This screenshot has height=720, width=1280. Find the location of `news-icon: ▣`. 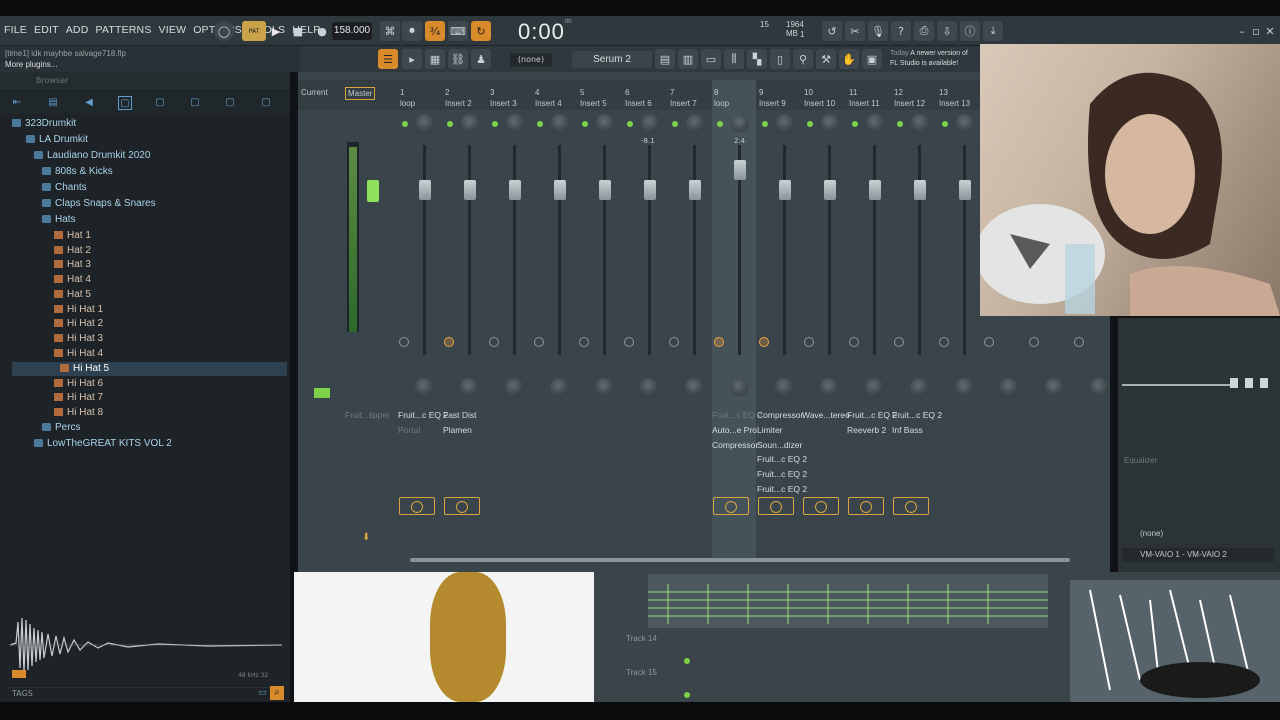

news-icon: ▣ is located at coordinates (872, 59).